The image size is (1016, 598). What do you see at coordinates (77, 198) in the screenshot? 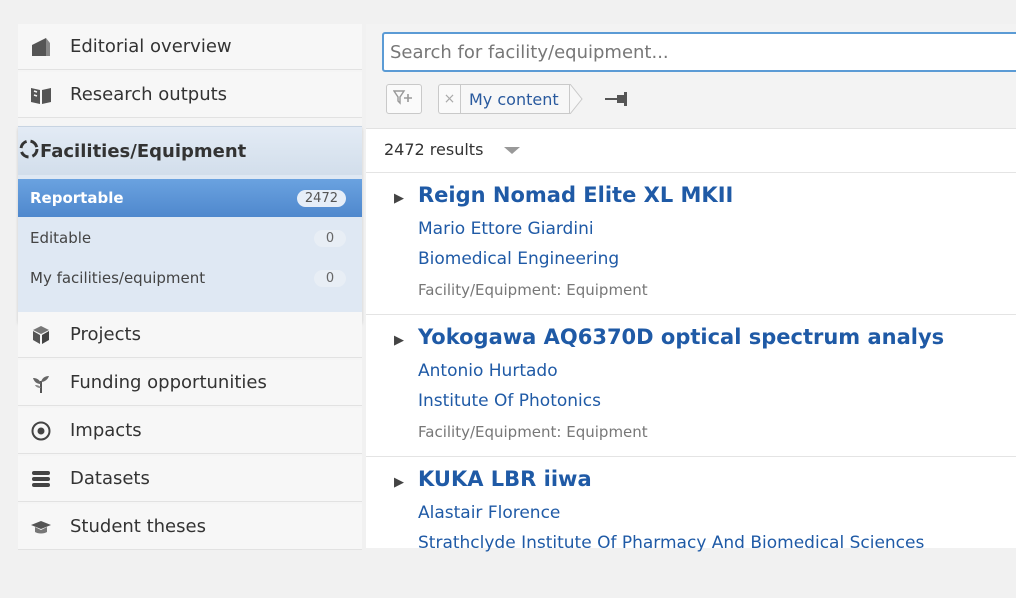
I see `sub-item-label: Reportable` at bounding box center [77, 198].